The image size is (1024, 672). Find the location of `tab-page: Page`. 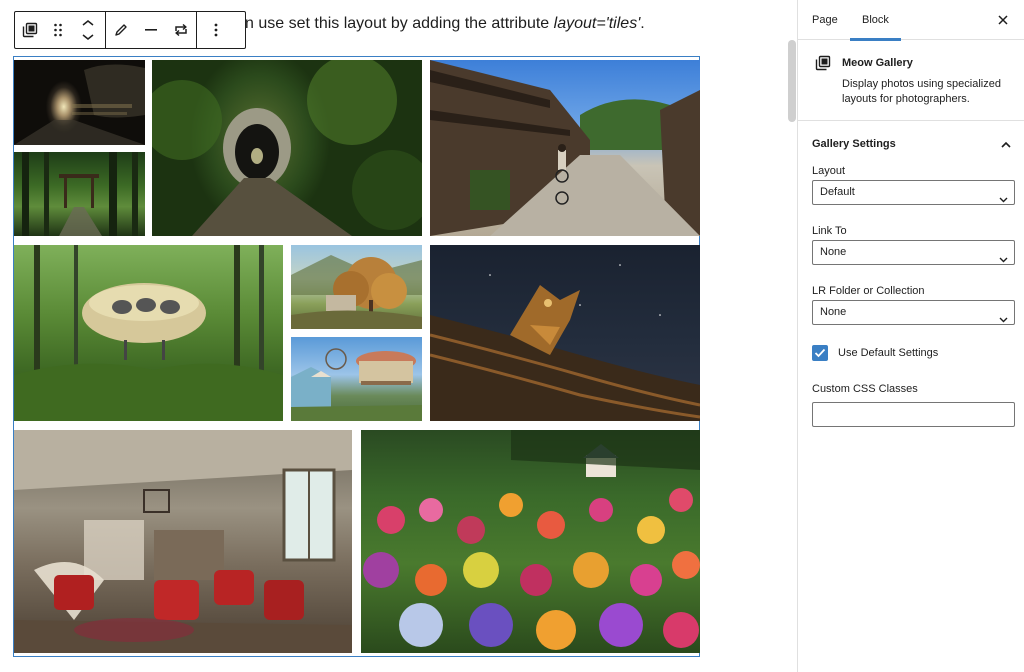

tab-page: Page is located at coordinates (825, 20).